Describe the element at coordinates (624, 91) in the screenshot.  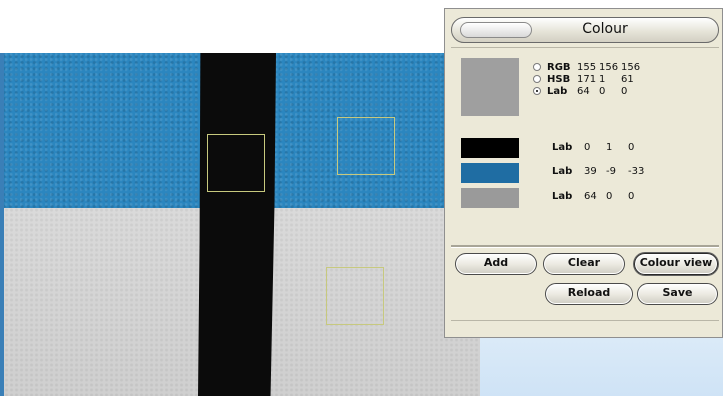
I see `lab-b: 0` at that location.